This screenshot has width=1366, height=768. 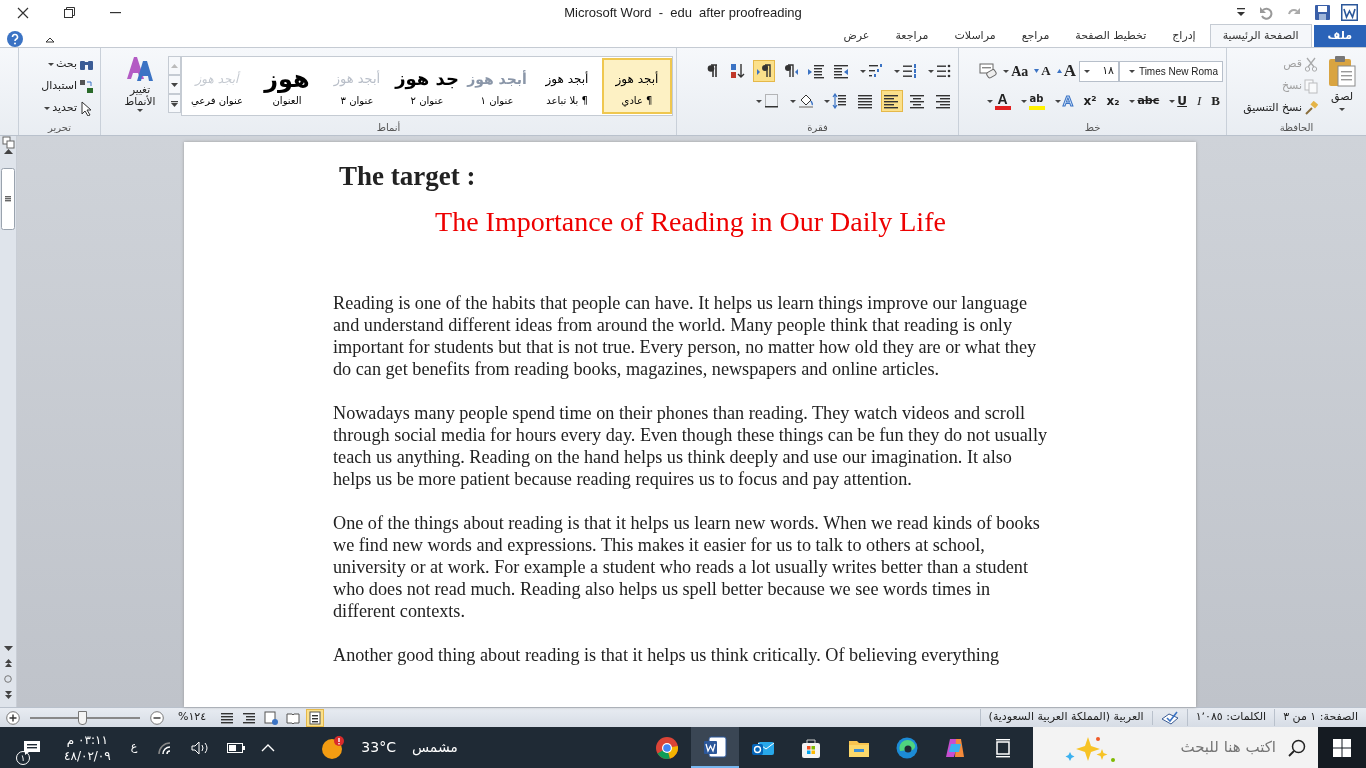 What do you see at coordinates (1184, 36) in the screenshot?
I see `ribbon-tab: إدراج` at bounding box center [1184, 36].